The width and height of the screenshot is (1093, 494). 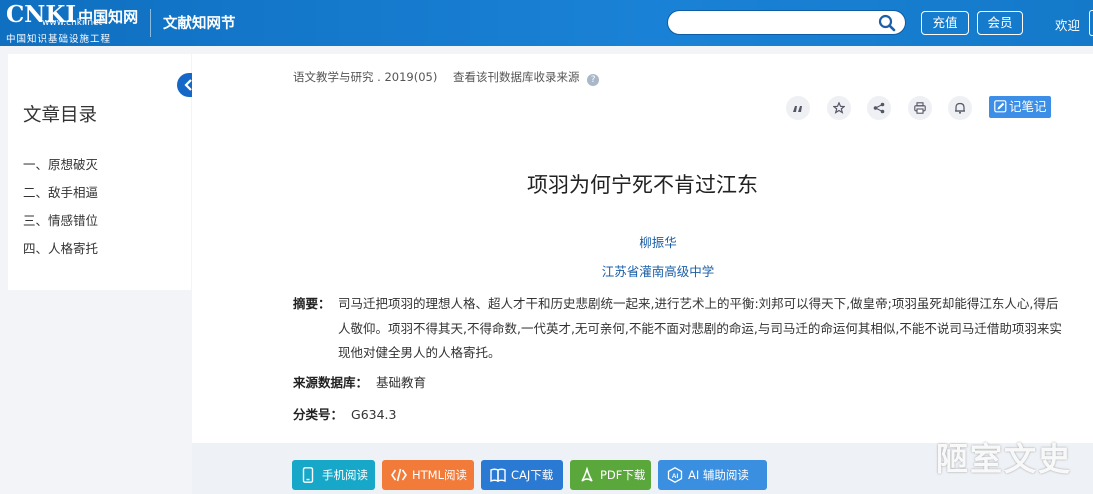 I want to click on book-icon, so click(x=498, y=475).